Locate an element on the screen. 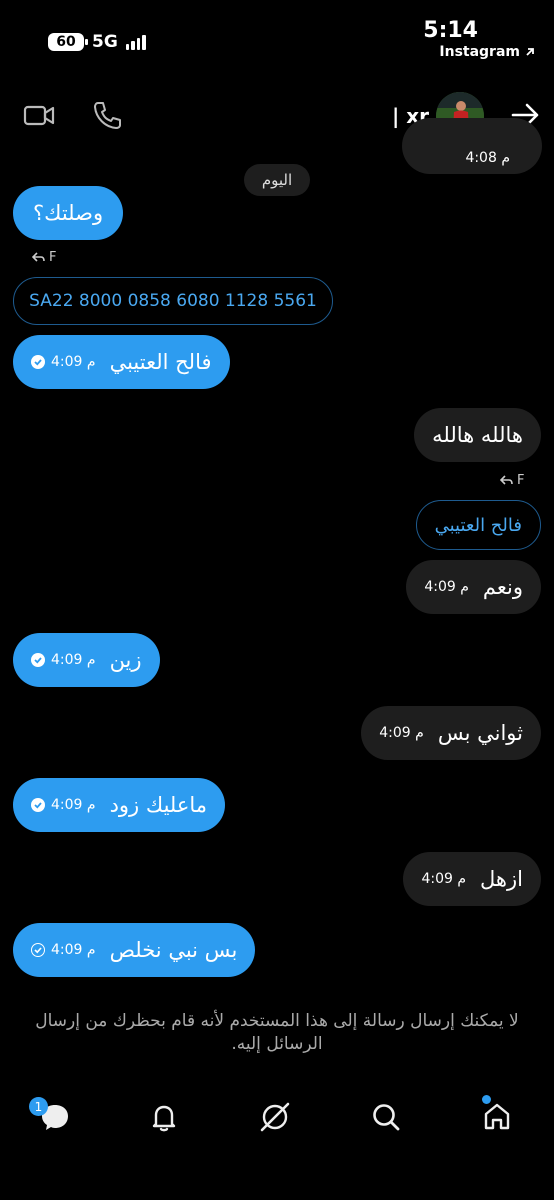 This screenshot has height=1200, width=554. message-bubble: هالله هالله is located at coordinates (477, 435).